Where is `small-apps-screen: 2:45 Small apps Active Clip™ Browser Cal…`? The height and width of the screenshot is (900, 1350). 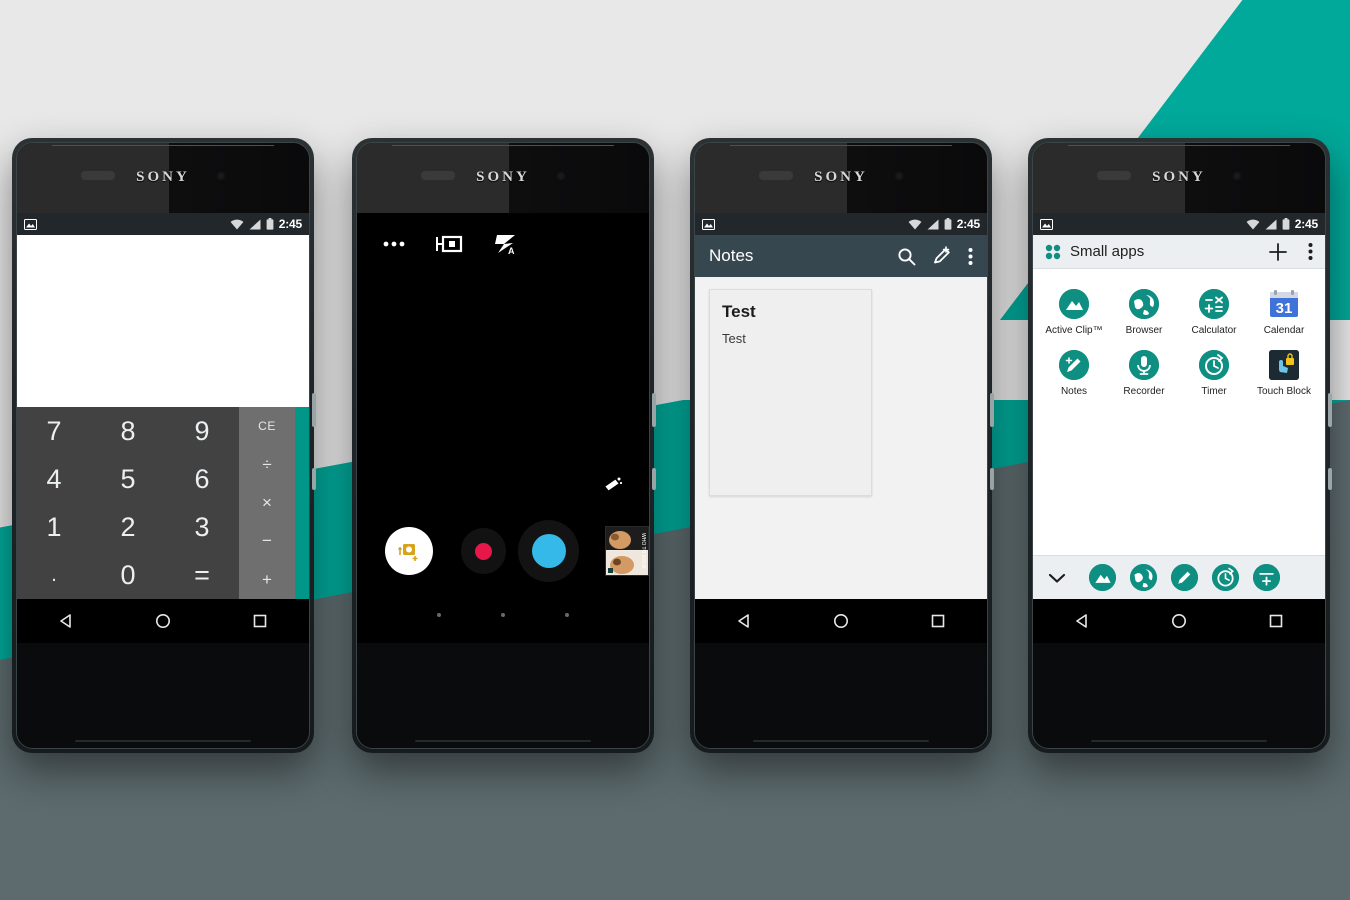
small-apps-screen: 2:45 Small apps Active Clip™ Browser Cal… is located at coordinates (1179, 406).